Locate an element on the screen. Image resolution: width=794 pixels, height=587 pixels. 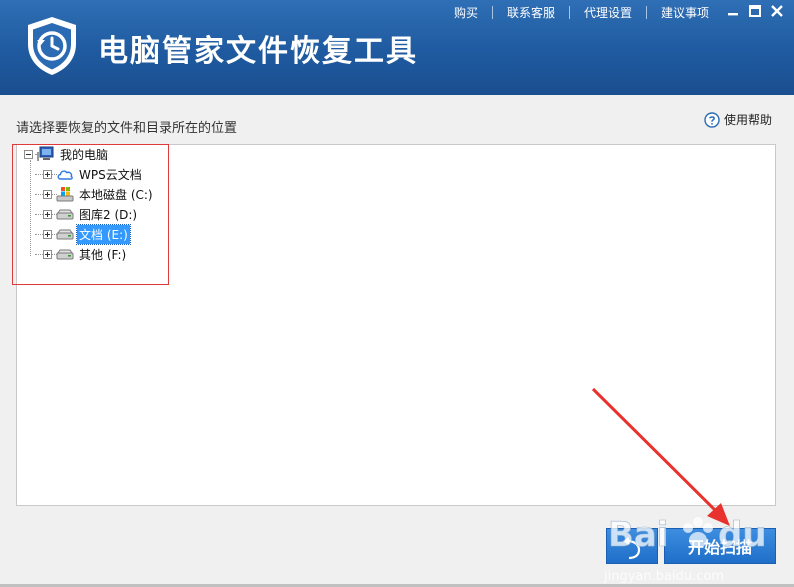
svg-text: jingyan.baidu.com is located at coordinates (663, 576).